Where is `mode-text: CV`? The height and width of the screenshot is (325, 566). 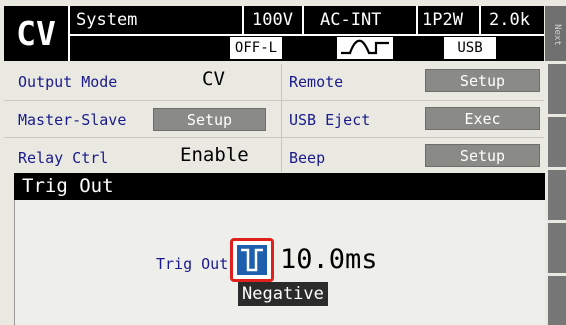 mode-text: CV is located at coordinates (36, 33).